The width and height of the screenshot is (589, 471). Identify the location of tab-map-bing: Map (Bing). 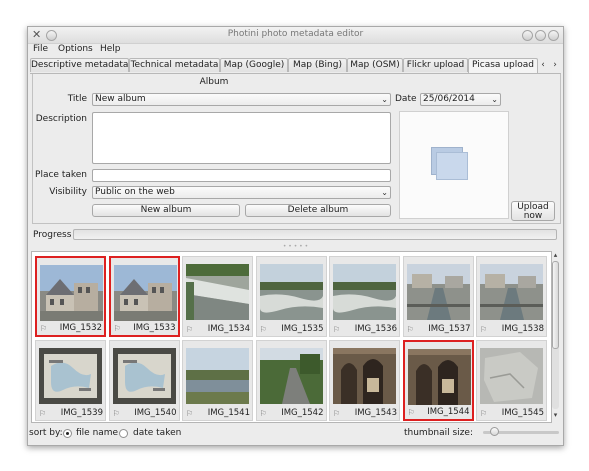
(317, 65).